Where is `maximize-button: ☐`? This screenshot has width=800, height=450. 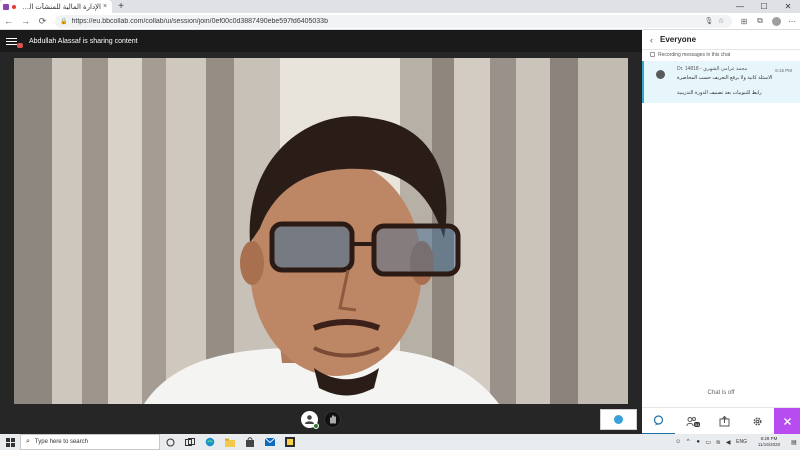
maximize-button: ☐ is located at coordinates (764, 6).